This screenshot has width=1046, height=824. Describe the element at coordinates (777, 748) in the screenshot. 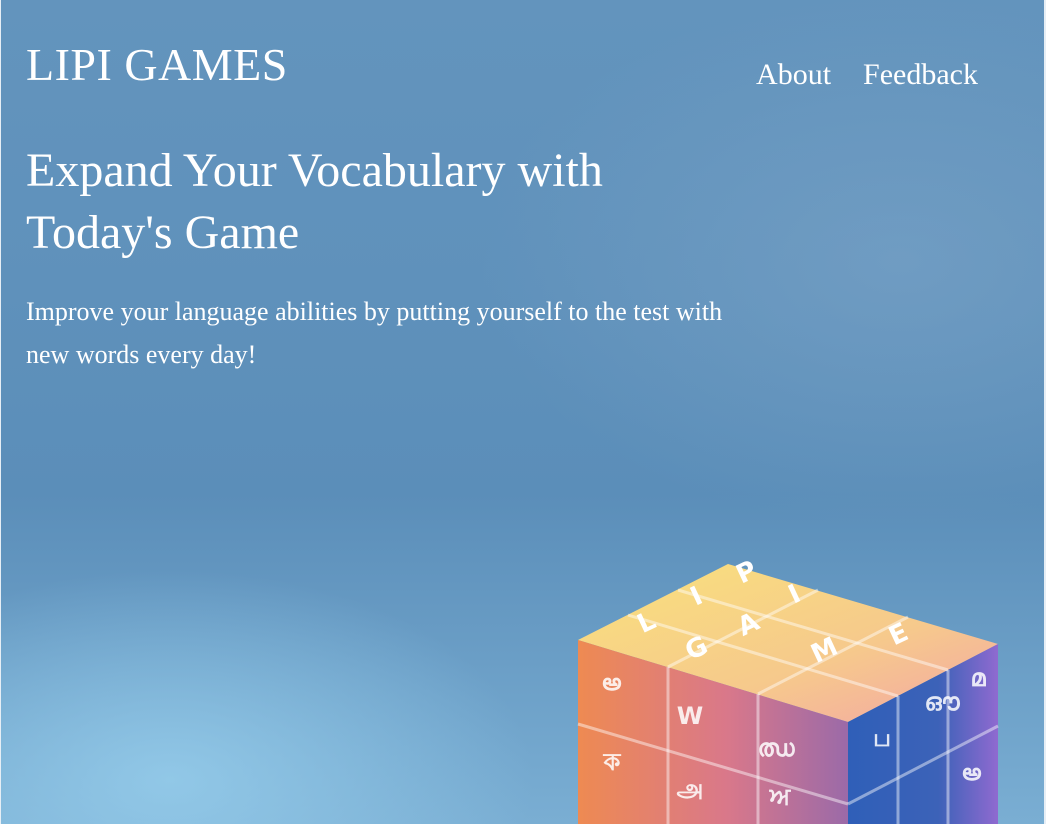

I see `cube-side-glyph: ഝ` at that location.